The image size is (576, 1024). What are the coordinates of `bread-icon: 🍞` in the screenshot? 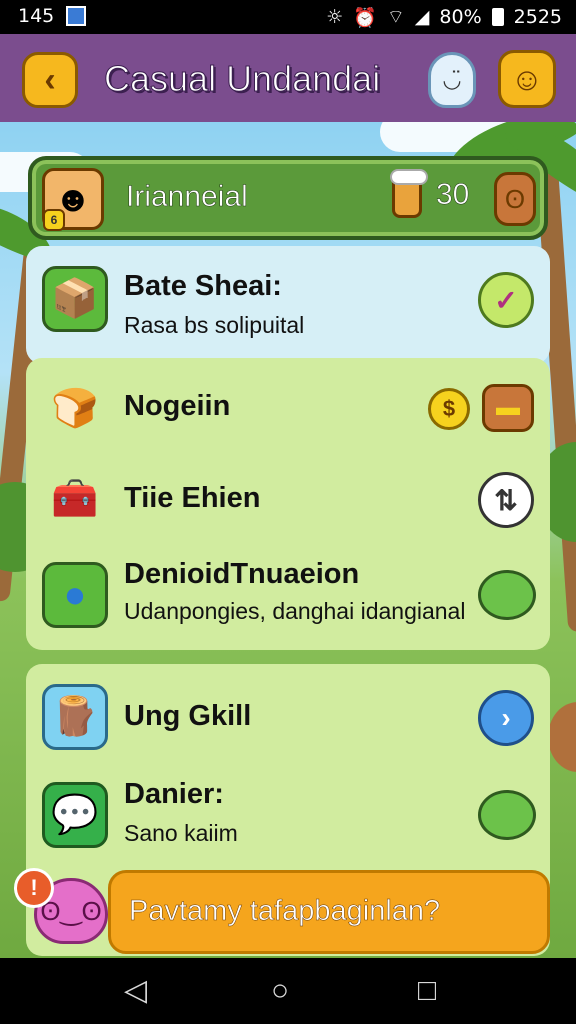 It's located at (75, 409).